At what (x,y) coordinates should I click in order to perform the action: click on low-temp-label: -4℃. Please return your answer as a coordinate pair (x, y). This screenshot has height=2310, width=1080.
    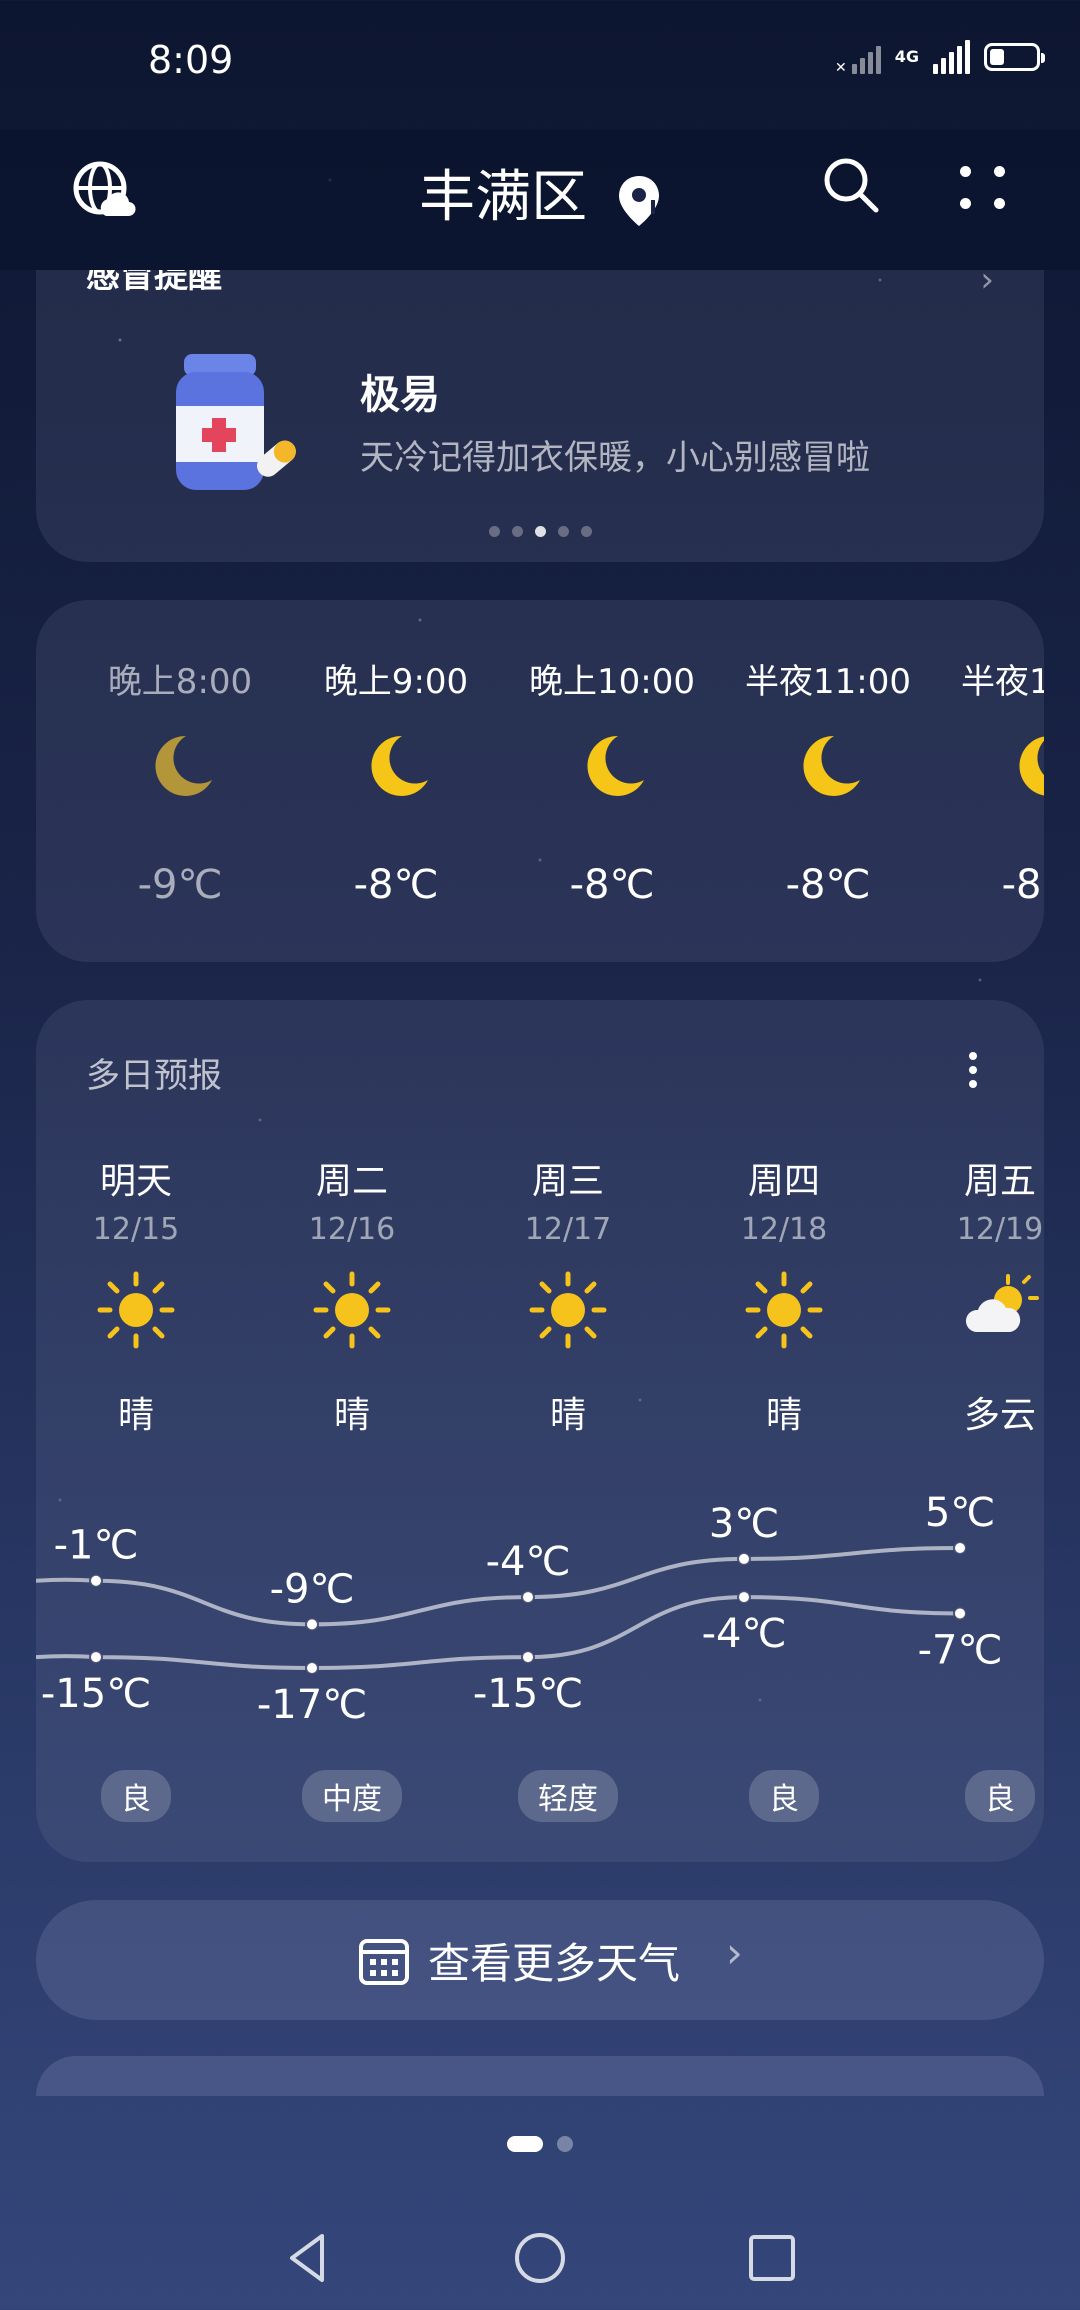
    Looking at the image, I should click on (744, 1634).